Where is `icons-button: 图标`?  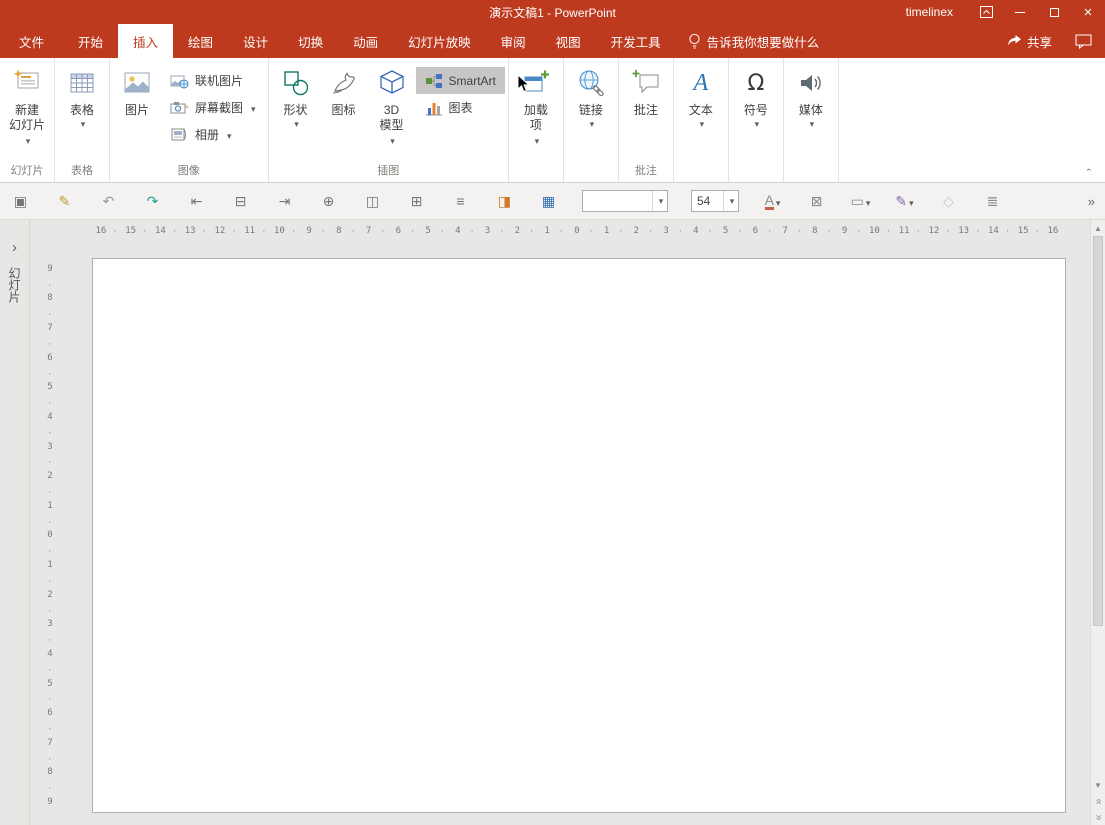 icons-button: 图标 is located at coordinates (344, 112).